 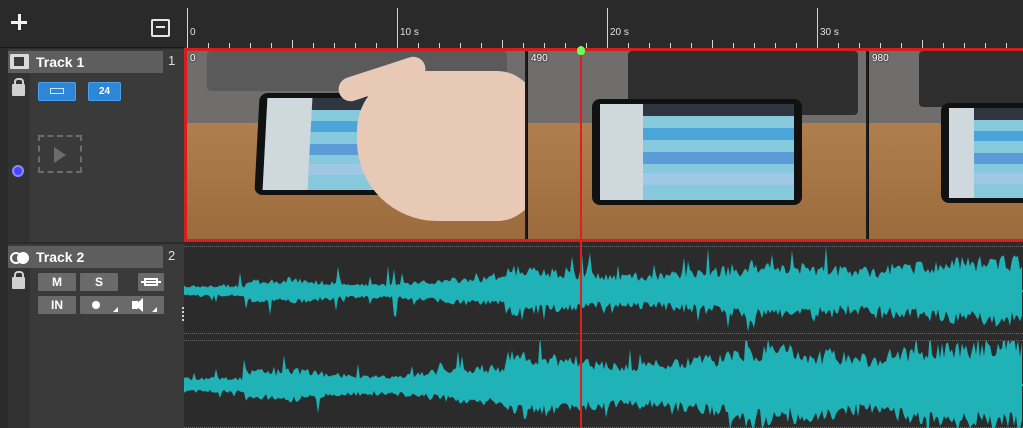 What do you see at coordinates (581, 237) in the screenshot?
I see `playhead-cursor` at bounding box center [581, 237].